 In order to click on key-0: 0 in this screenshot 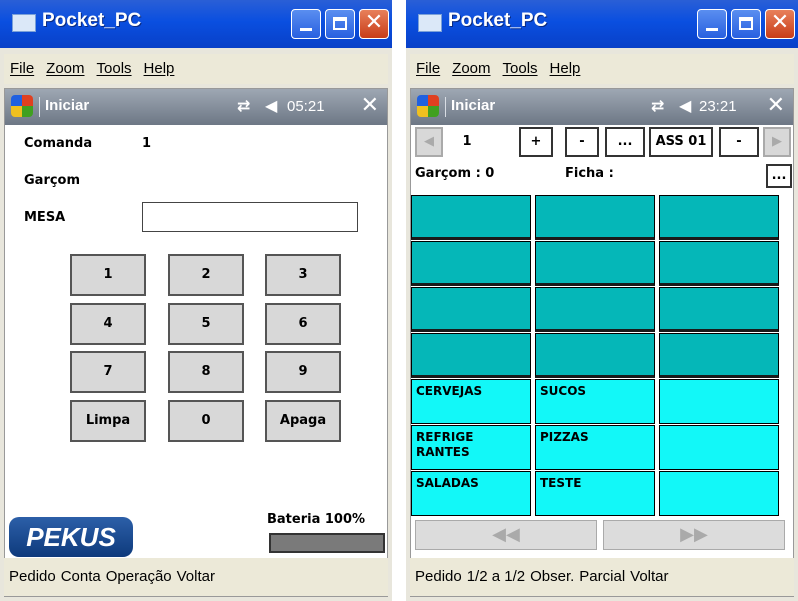, I will do `click(206, 421)`.